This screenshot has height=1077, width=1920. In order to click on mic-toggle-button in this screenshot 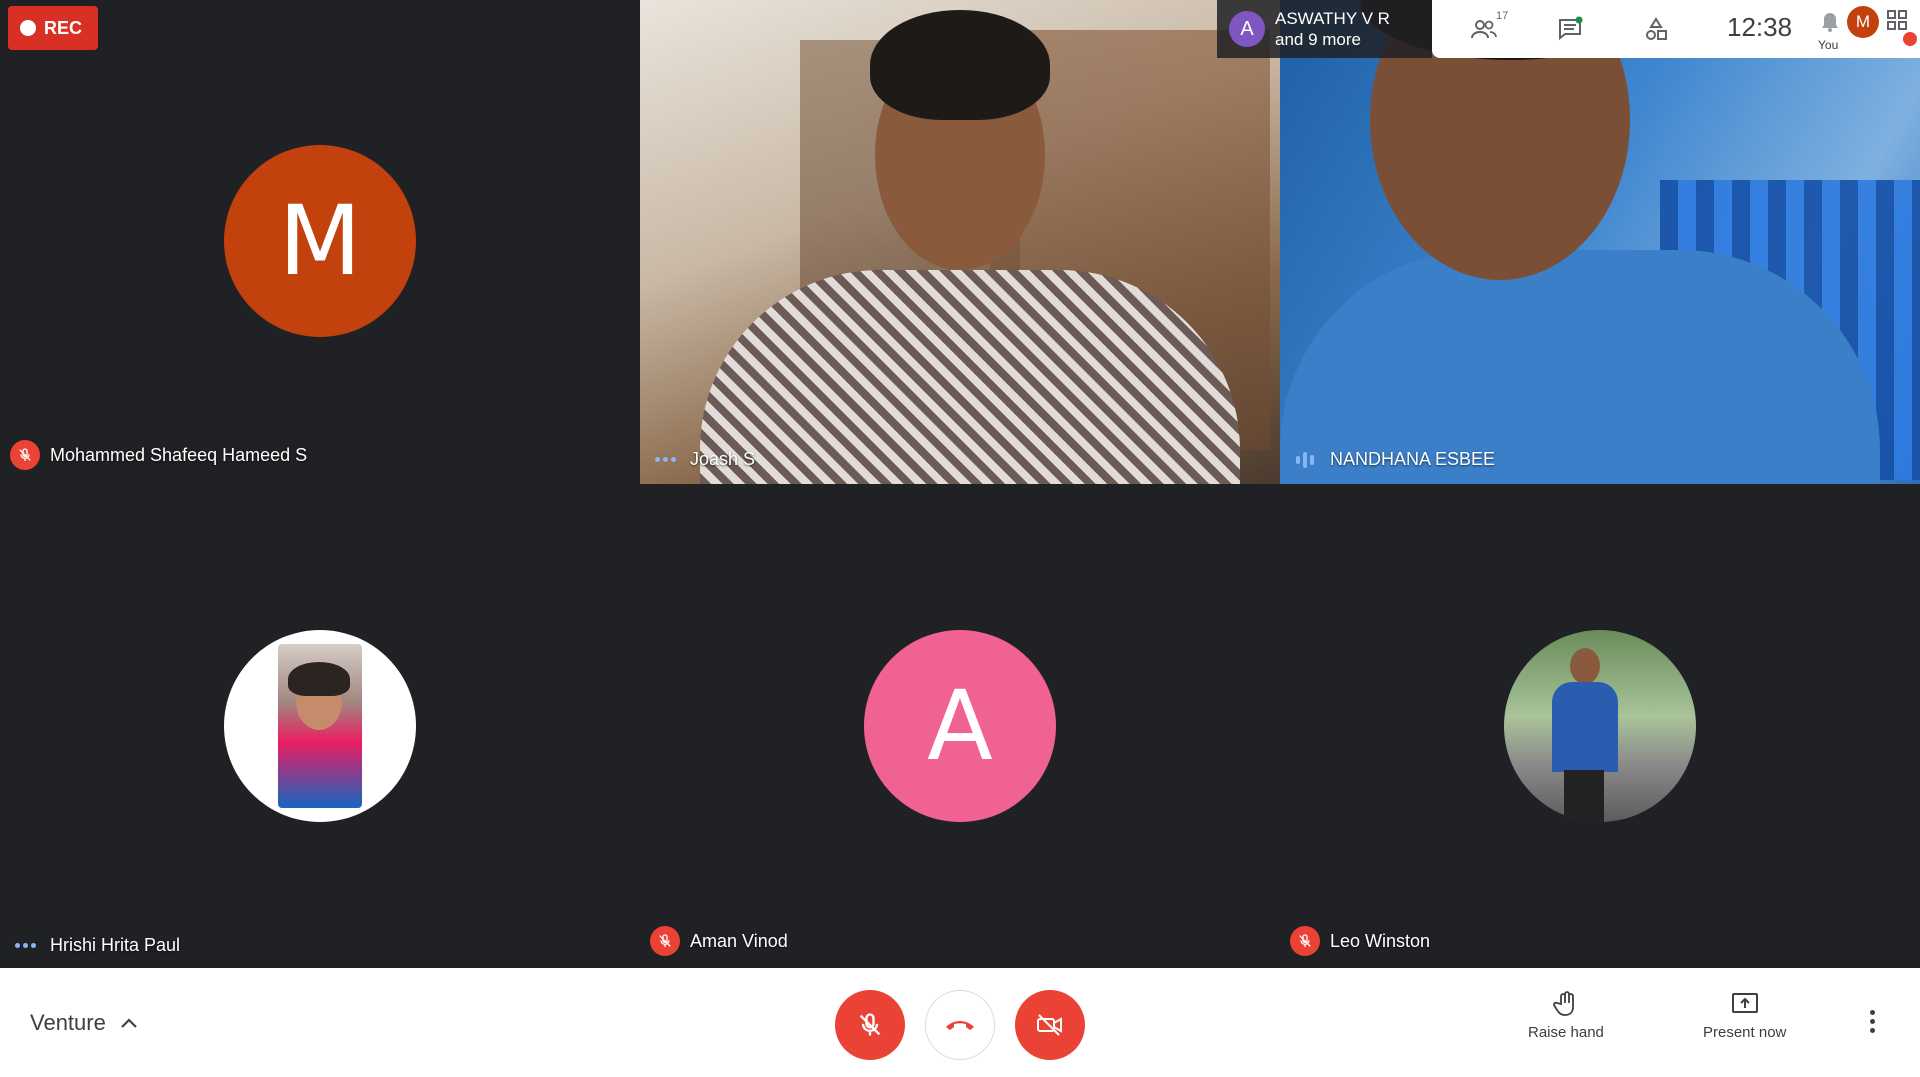, I will do `click(870, 1025)`.